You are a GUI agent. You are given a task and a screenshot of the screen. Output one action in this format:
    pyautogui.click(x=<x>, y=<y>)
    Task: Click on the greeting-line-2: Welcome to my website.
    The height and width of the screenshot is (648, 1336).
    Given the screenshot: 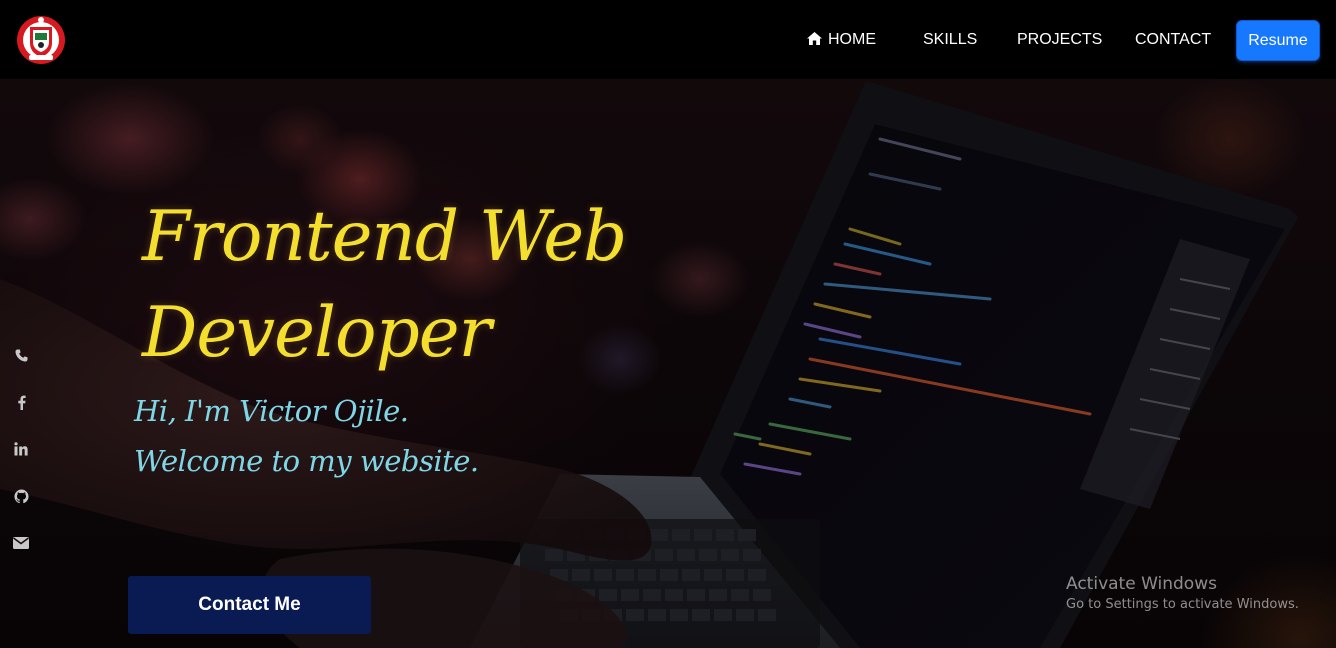 What is the action you would take?
    pyautogui.click(x=306, y=461)
    